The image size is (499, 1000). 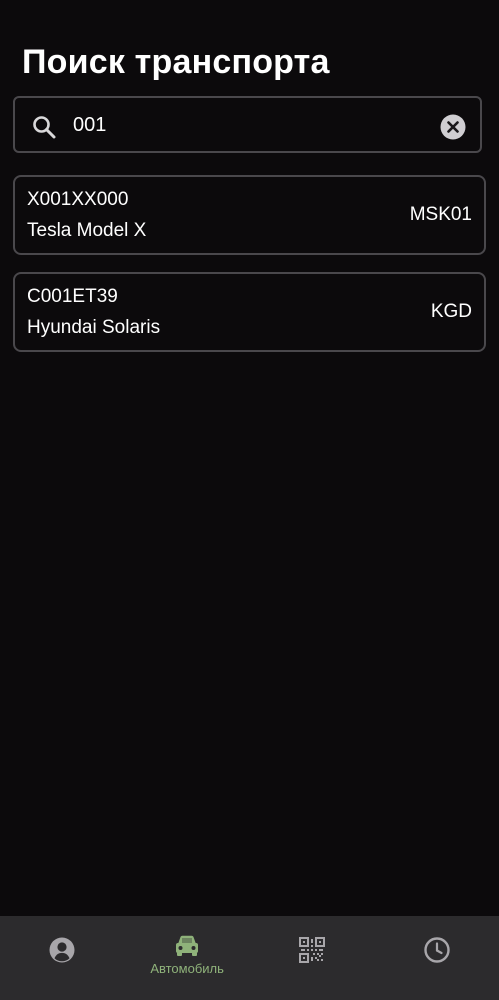 I want to click on bottom-nav: Автомобиль, so click(x=249, y=958).